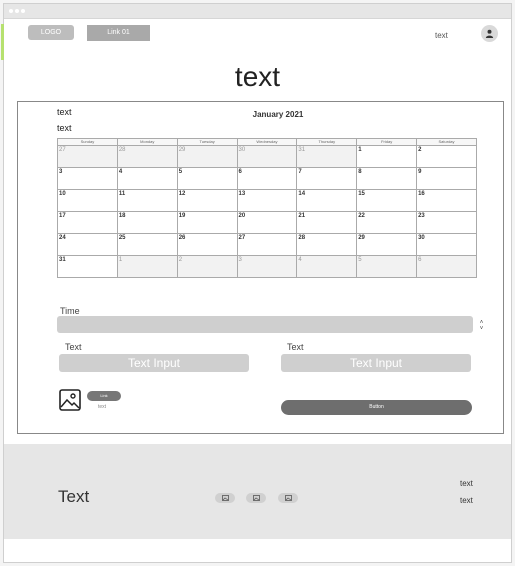  I want to click on calendar-weekday: Sunday, so click(87, 142).